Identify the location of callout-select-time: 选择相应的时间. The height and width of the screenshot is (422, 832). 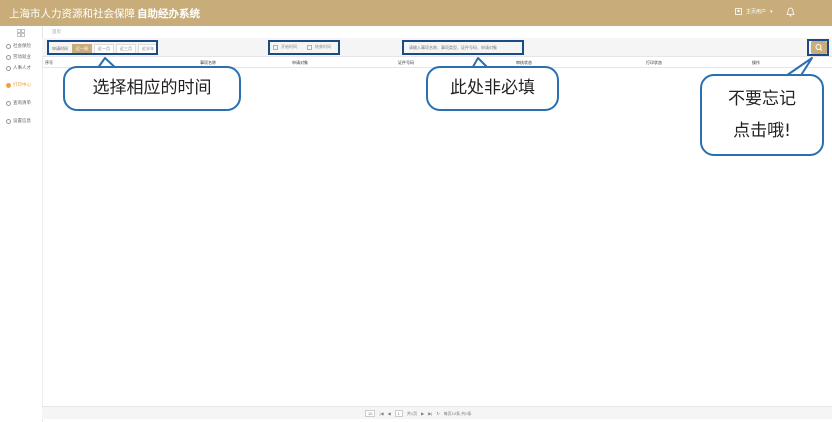
(152, 88).